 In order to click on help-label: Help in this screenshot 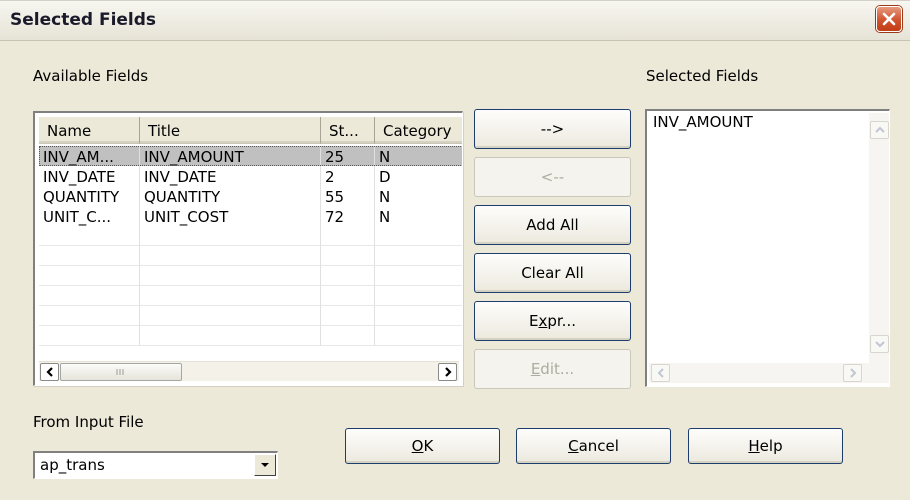, I will do `click(765, 446)`.